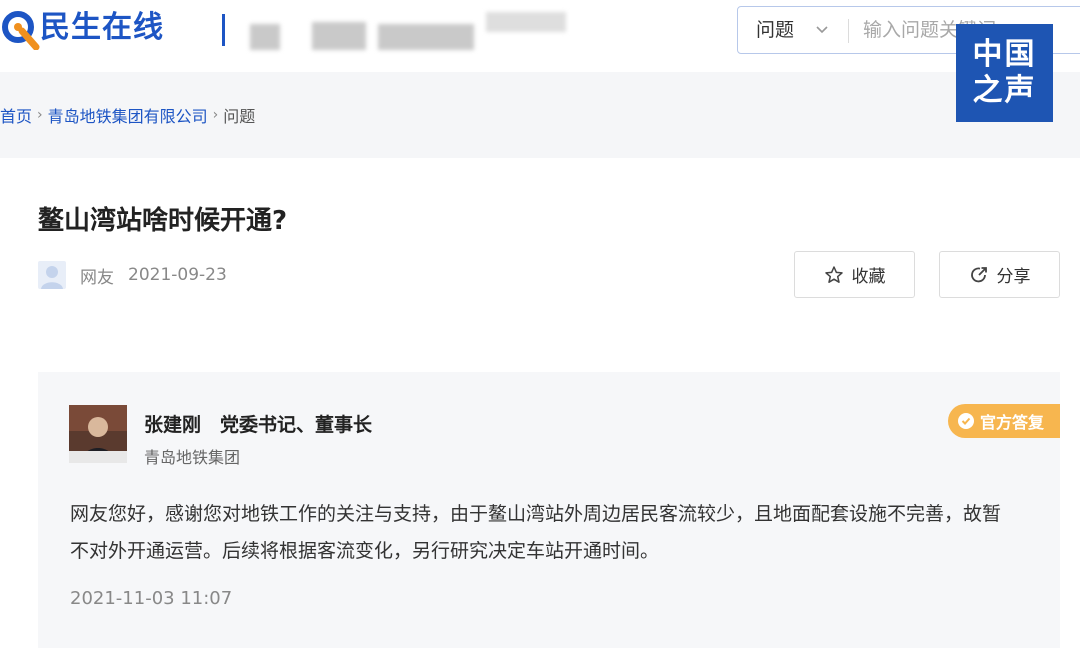  I want to click on share-icon, so click(978, 274).